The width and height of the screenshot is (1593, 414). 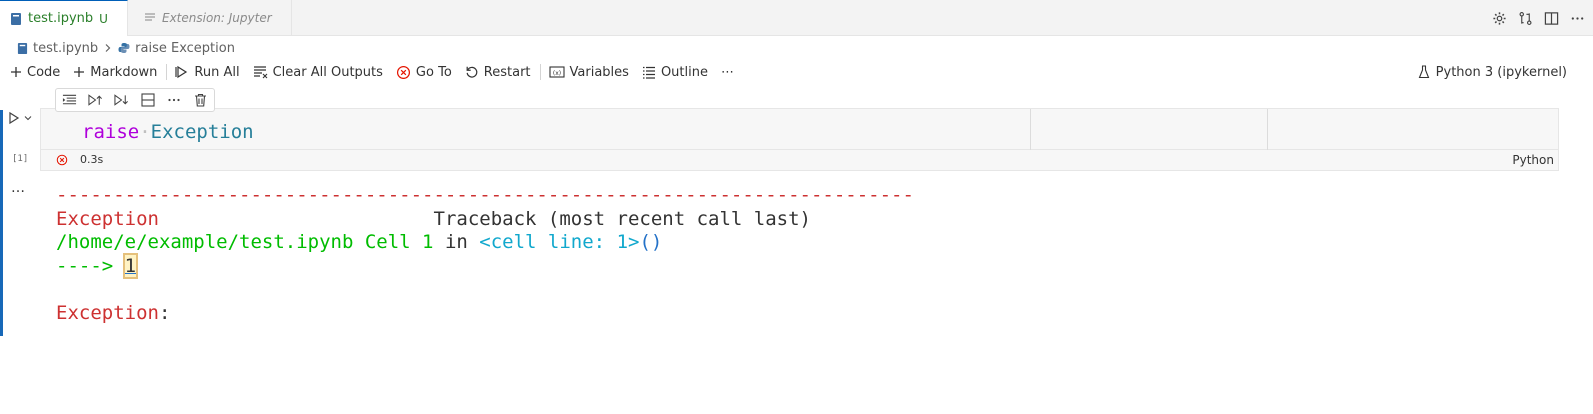 I want to click on add-markdown-label: Markdown, so click(x=124, y=72).